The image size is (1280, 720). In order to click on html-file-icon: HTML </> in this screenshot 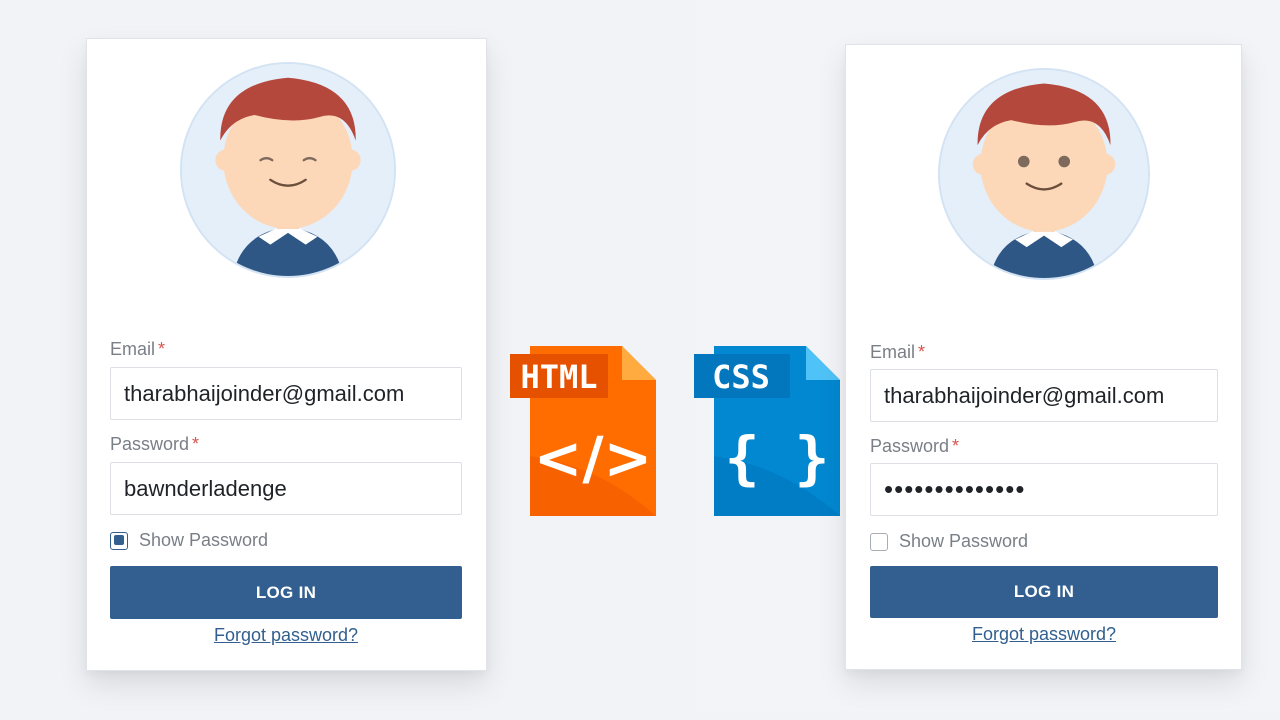, I will do `click(584, 432)`.